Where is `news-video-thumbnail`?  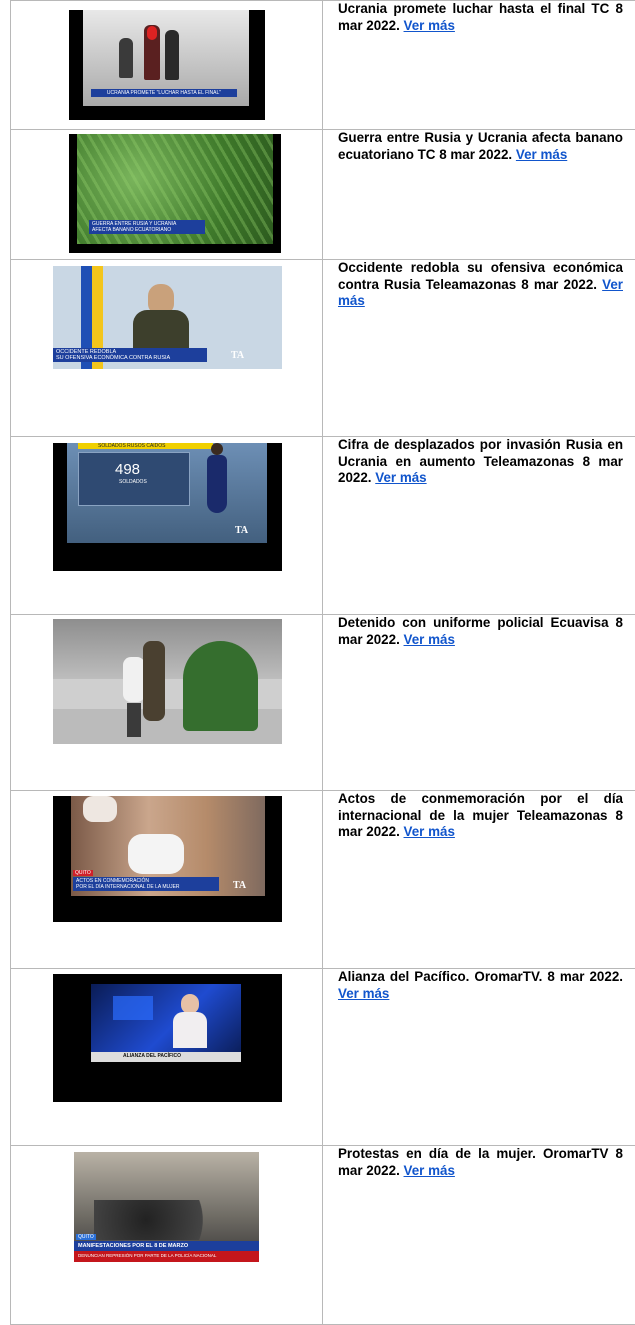
news-video-thumbnail is located at coordinates (167, 681).